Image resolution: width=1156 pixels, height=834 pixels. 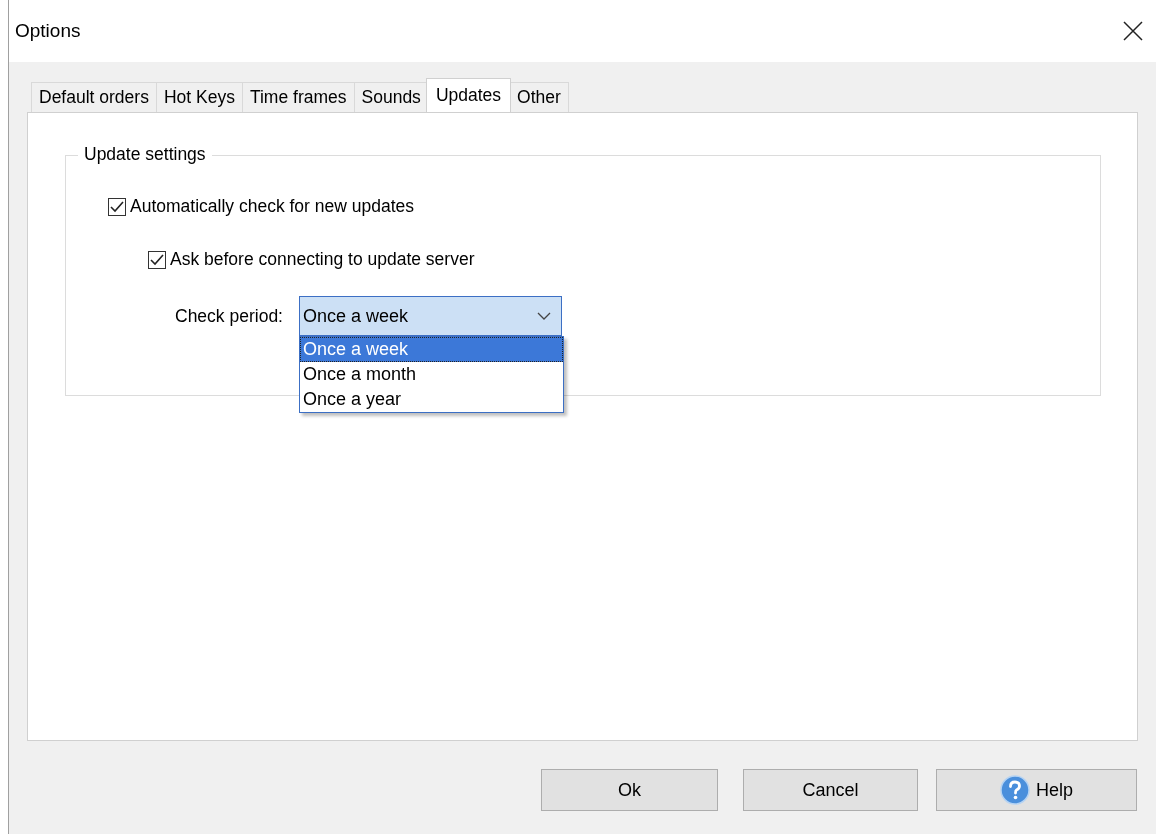 I want to click on dialog-button: Help, so click(x=1036, y=790).